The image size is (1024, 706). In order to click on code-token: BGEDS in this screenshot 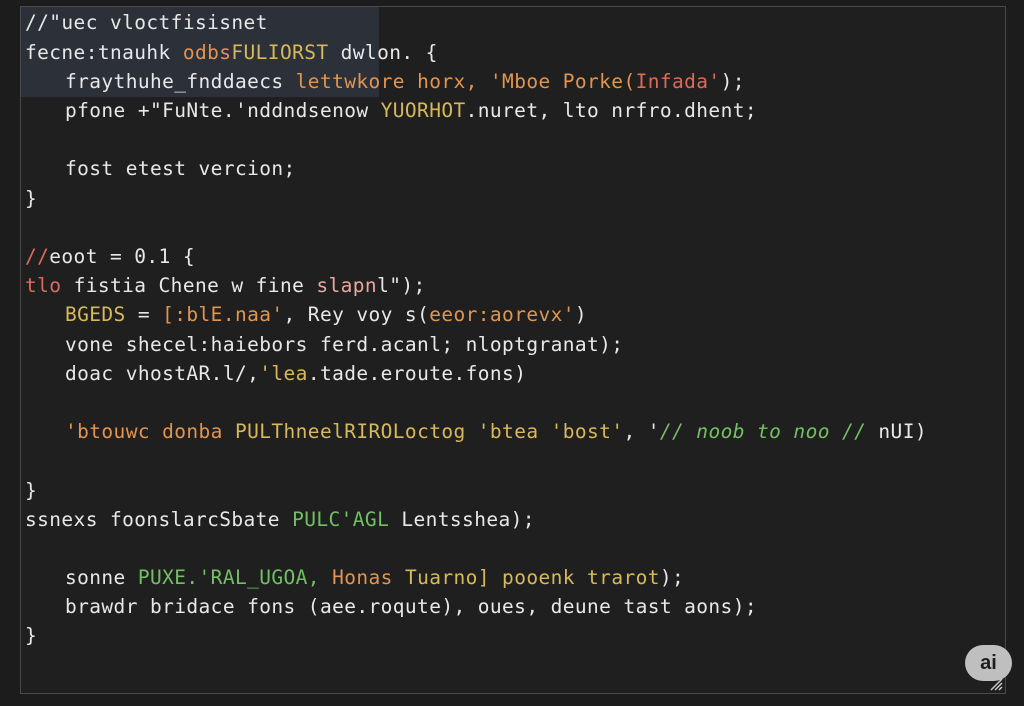, I will do `click(95, 314)`.